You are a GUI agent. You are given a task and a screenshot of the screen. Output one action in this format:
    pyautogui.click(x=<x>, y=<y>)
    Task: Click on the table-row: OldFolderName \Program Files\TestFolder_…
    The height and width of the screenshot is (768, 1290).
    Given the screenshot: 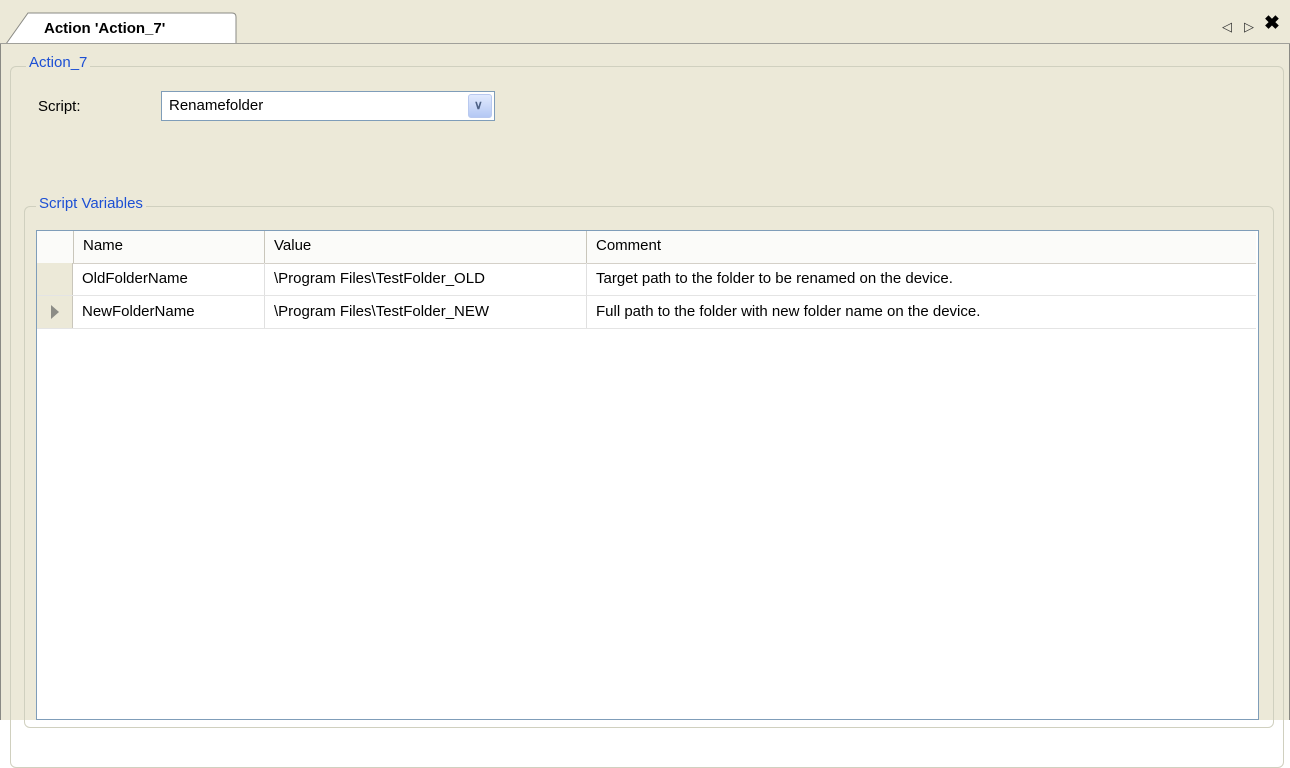 What is the action you would take?
    pyautogui.click(x=646, y=279)
    